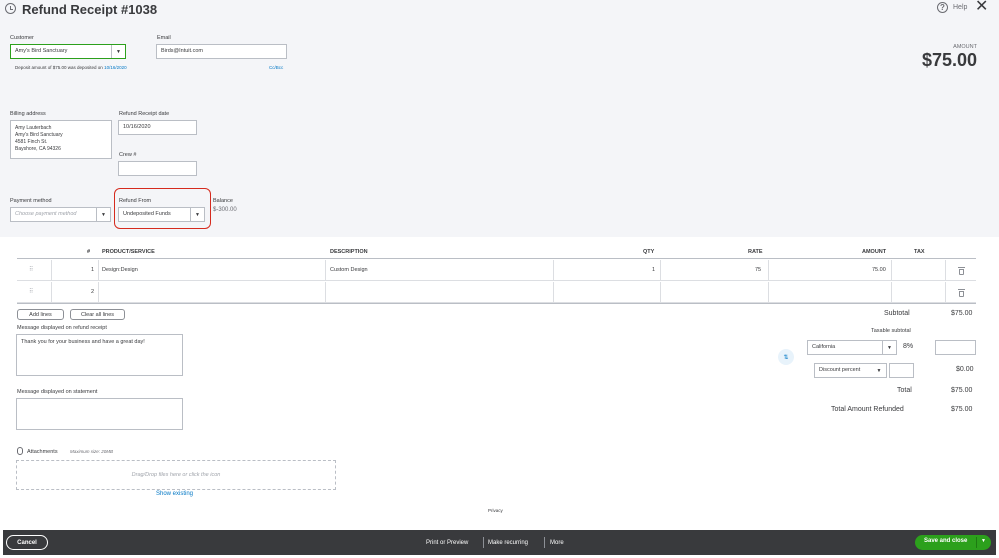 The width and height of the screenshot is (999, 558). I want to click on make-recurring-button: Make recurring, so click(508, 542).